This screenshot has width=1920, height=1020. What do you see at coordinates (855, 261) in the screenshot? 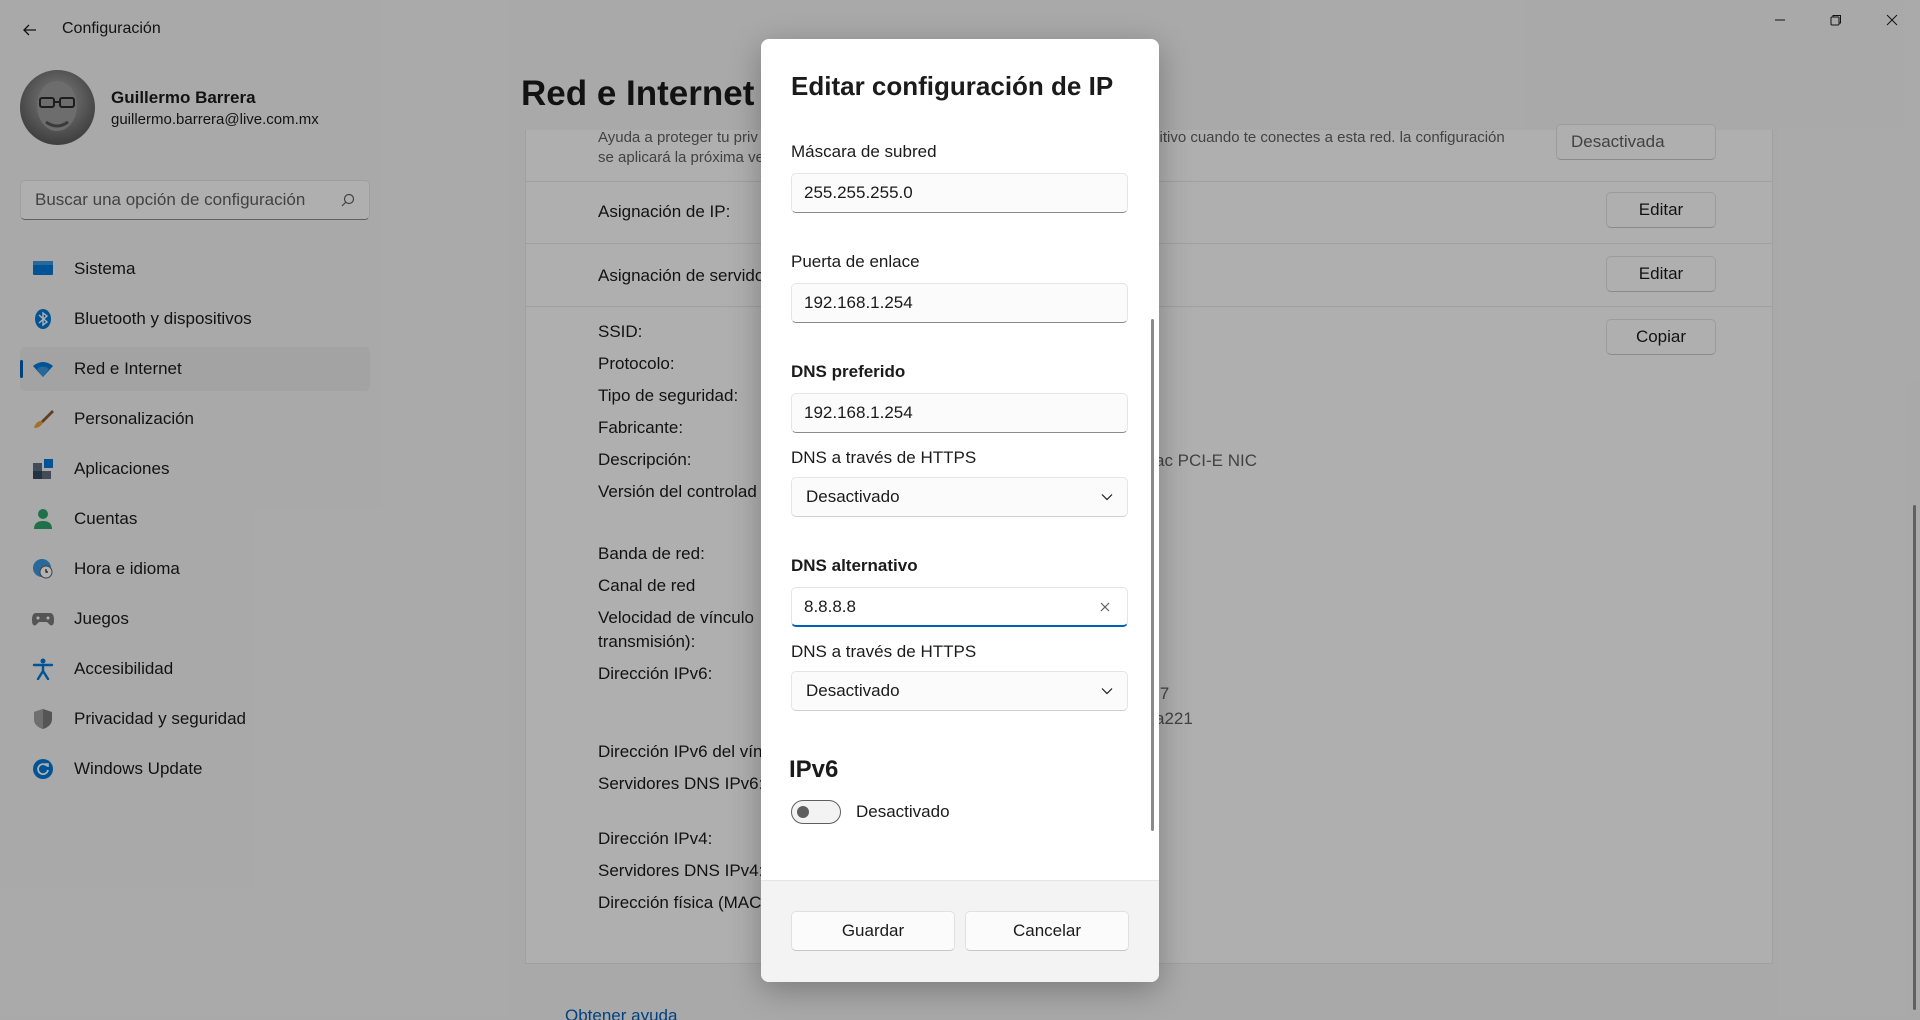
I see `gateway-label: Puerta de enlace` at bounding box center [855, 261].